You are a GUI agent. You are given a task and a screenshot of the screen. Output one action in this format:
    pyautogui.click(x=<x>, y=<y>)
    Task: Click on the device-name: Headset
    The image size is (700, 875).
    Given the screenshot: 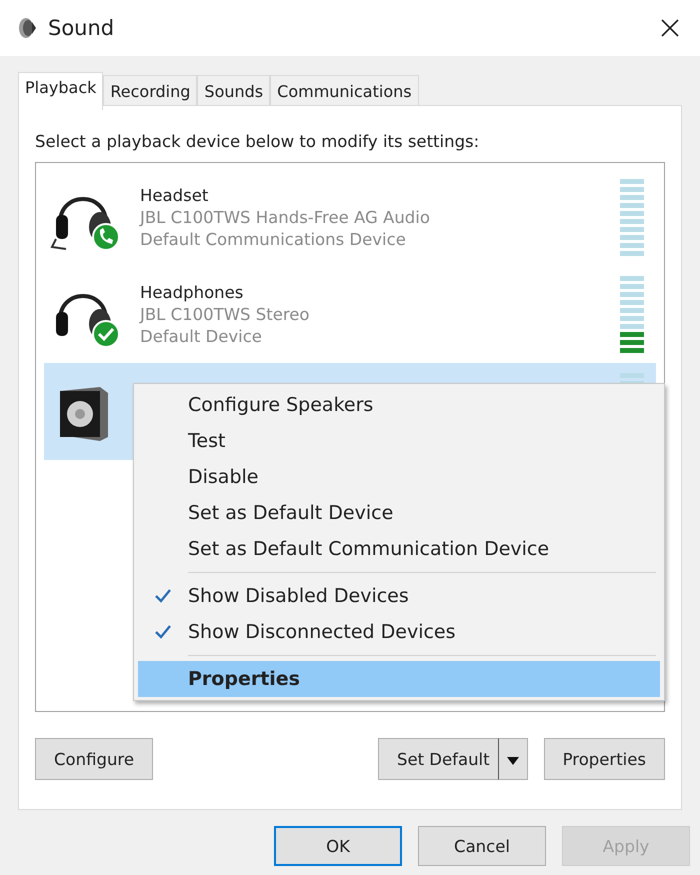 What is the action you would take?
    pyautogui.click(x=175, y=195)
    